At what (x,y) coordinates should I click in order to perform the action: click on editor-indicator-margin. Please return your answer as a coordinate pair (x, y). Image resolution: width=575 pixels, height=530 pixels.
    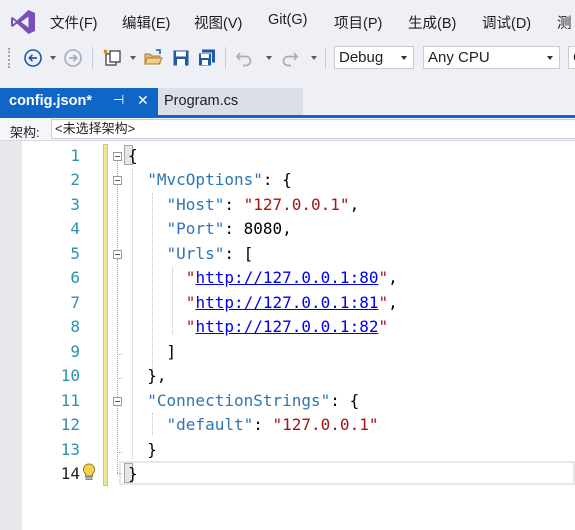
    Looking at the image, I should click on (11, 335).